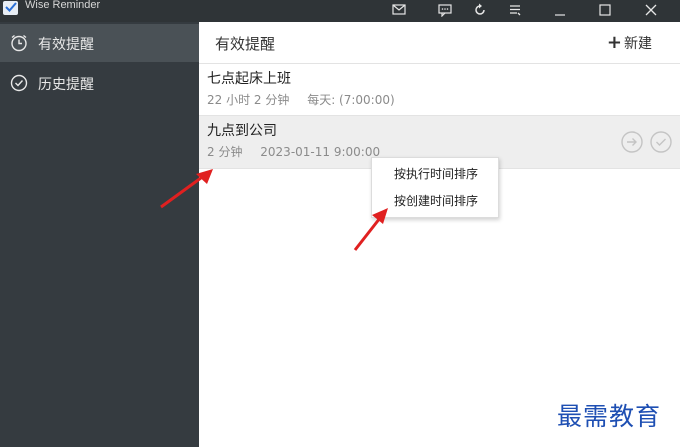  I want to click on reminder-row: 七点起床上班 22 小时 2 分钟 每天: (7:00:00), so click(439, 89).